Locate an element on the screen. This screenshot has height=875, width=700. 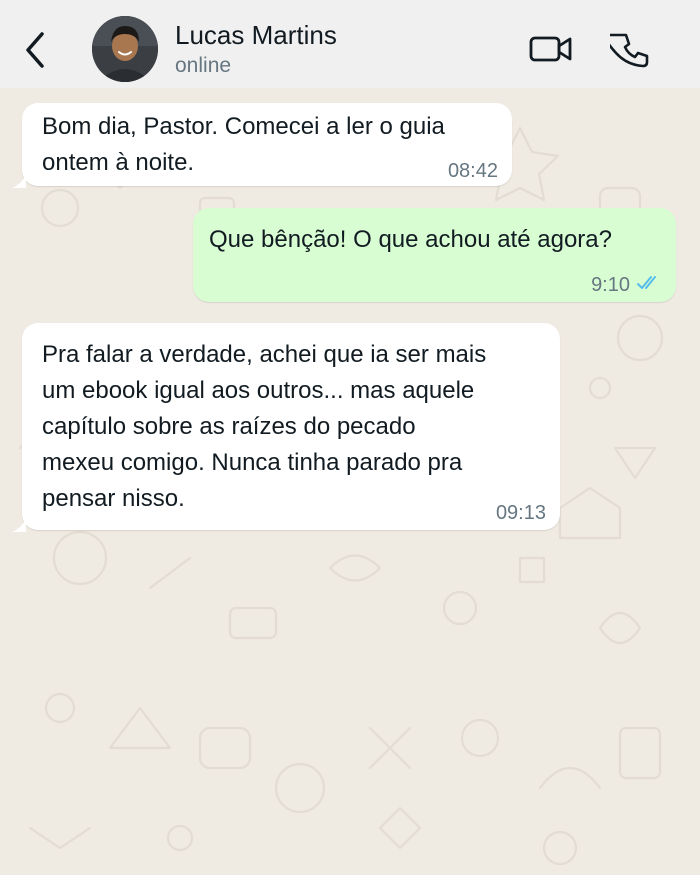
profile-photo is located at coordinates (125, 49).